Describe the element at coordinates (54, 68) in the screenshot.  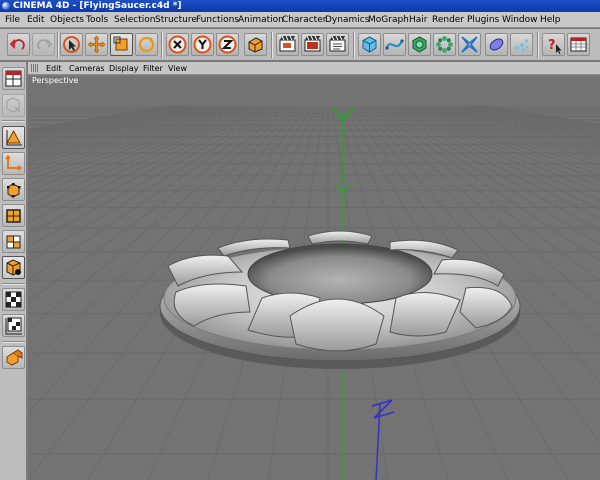
I see `viewport-menu-edit: Edit` at that location.